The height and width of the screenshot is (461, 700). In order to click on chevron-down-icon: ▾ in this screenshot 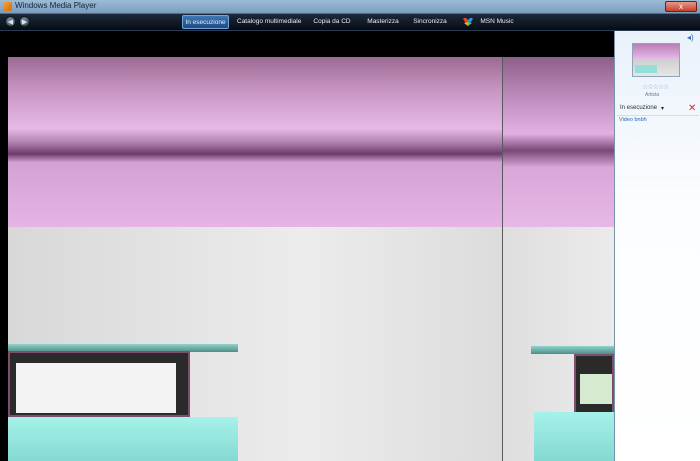, I will do `click(662, 108)`.